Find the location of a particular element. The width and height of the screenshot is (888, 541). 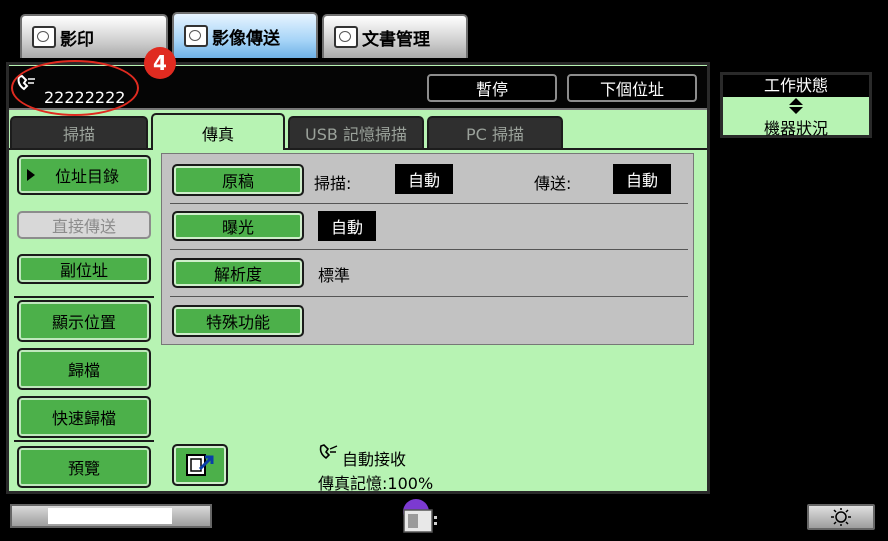

special-functions-button: 特殊功能 is located at coordinates (238, 321).